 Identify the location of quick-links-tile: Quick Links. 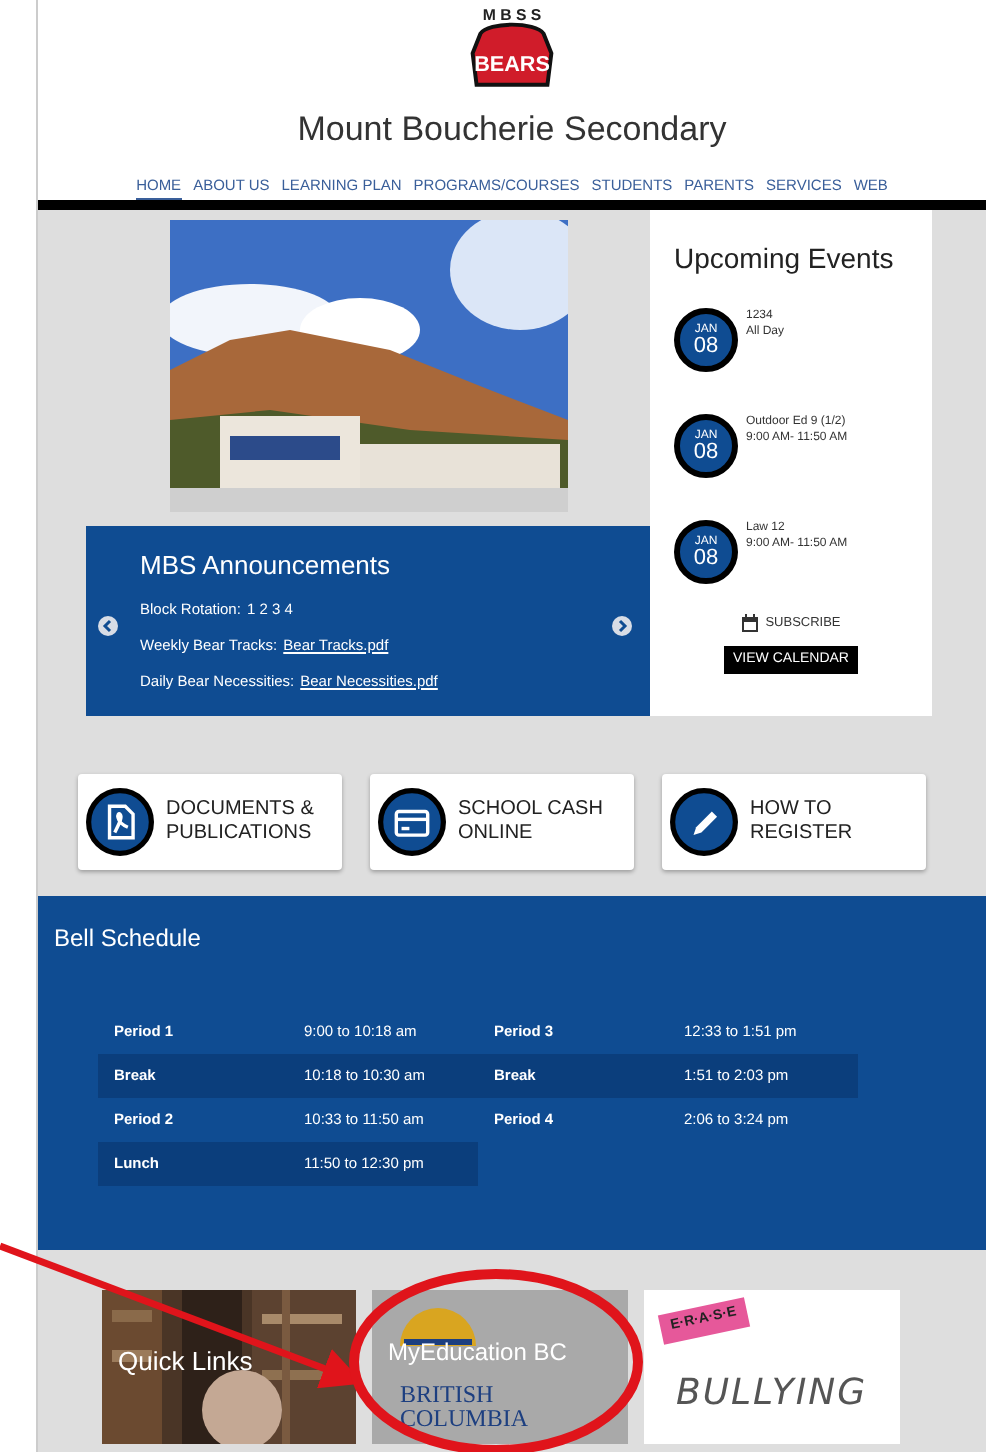
(229, 1367).